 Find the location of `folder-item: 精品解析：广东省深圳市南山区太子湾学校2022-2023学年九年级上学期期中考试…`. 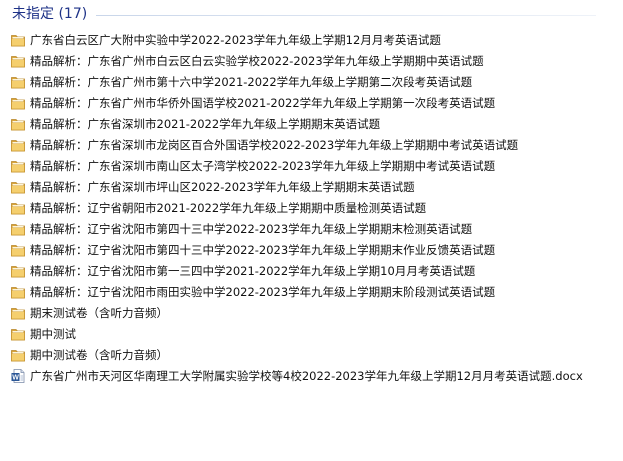

folder-item: 精品解析：广东省深圳市南山区太子湾学校2022-2023学年九年级上学期期中考试… is located at coordinates (310, 165).